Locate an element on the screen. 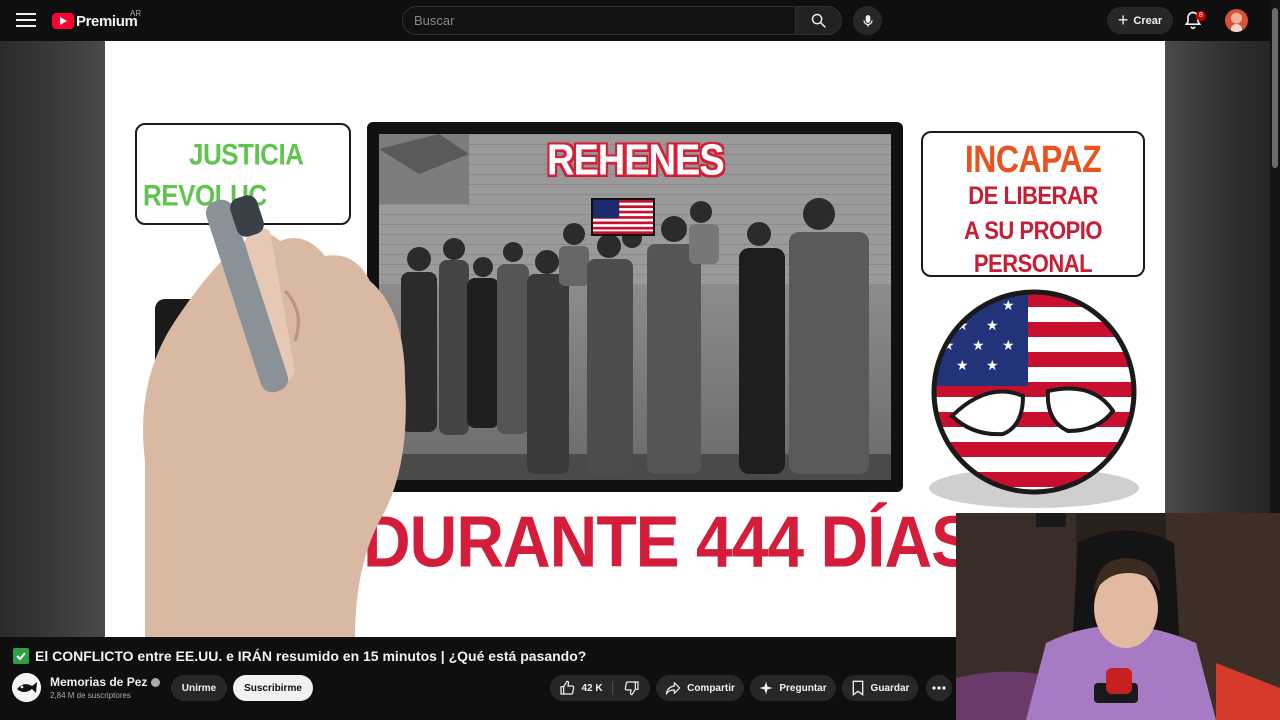 This screenshot has width=1280, height=720. menu-icon is located at coordinates (26, 20).